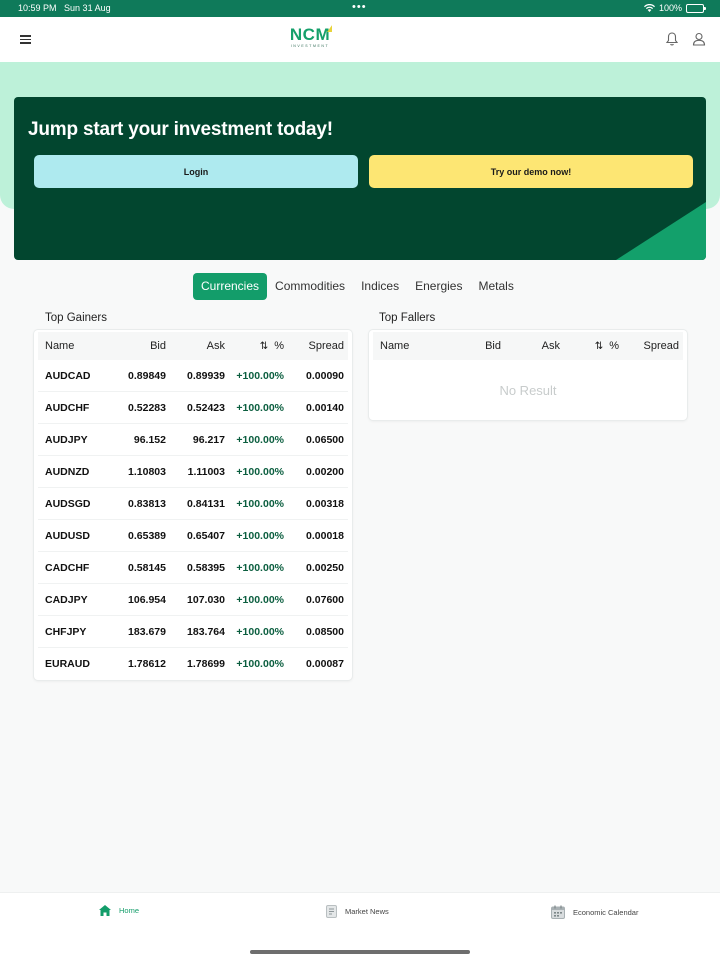 The width and height of the screenshot is (720, 960). I want to click on bid: 96.152, so click(149, 439).